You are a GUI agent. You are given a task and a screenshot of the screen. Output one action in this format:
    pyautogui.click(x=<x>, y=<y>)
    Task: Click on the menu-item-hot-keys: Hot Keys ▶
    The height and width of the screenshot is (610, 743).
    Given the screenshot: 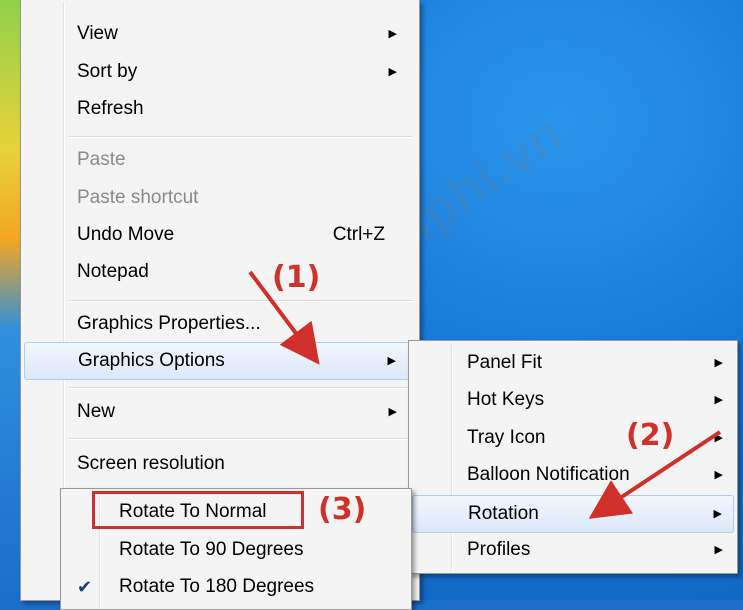 What is the action you would take?
    pyautogui.click(x=573, y=400)
    